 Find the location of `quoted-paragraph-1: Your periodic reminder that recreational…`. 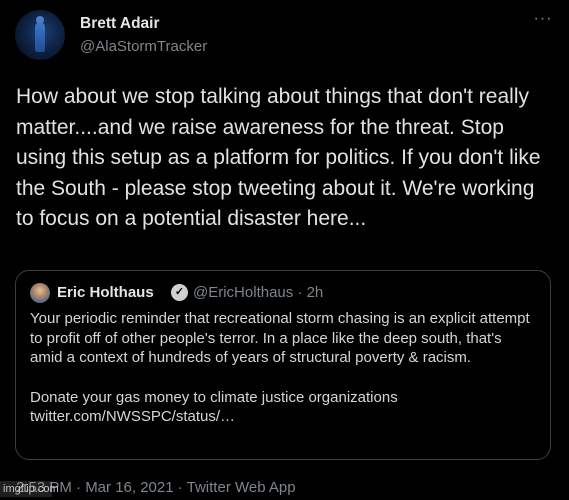

quoted-paragraph-1: Your periodic reminder that recreational… is located at coordinates (280, 338).